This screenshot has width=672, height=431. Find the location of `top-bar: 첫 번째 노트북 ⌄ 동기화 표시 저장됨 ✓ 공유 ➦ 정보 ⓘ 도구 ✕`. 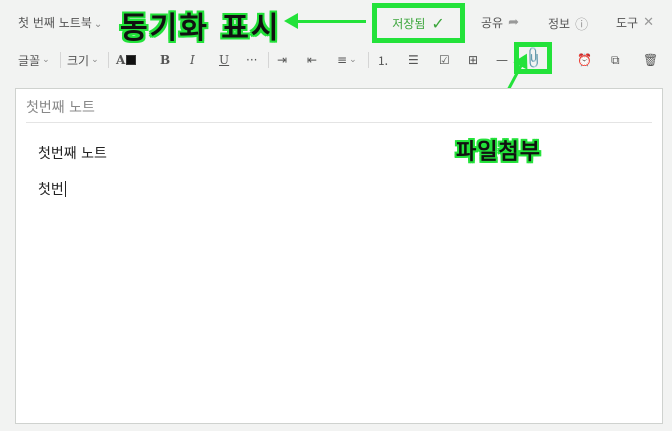

top-bar: 첫 번째 노트북 ⌄ 동기화 표시 저장됨 ✓ 공유 ➦ 정보 ⓘ 도구 ✕ is located at coordinates (336, 23).